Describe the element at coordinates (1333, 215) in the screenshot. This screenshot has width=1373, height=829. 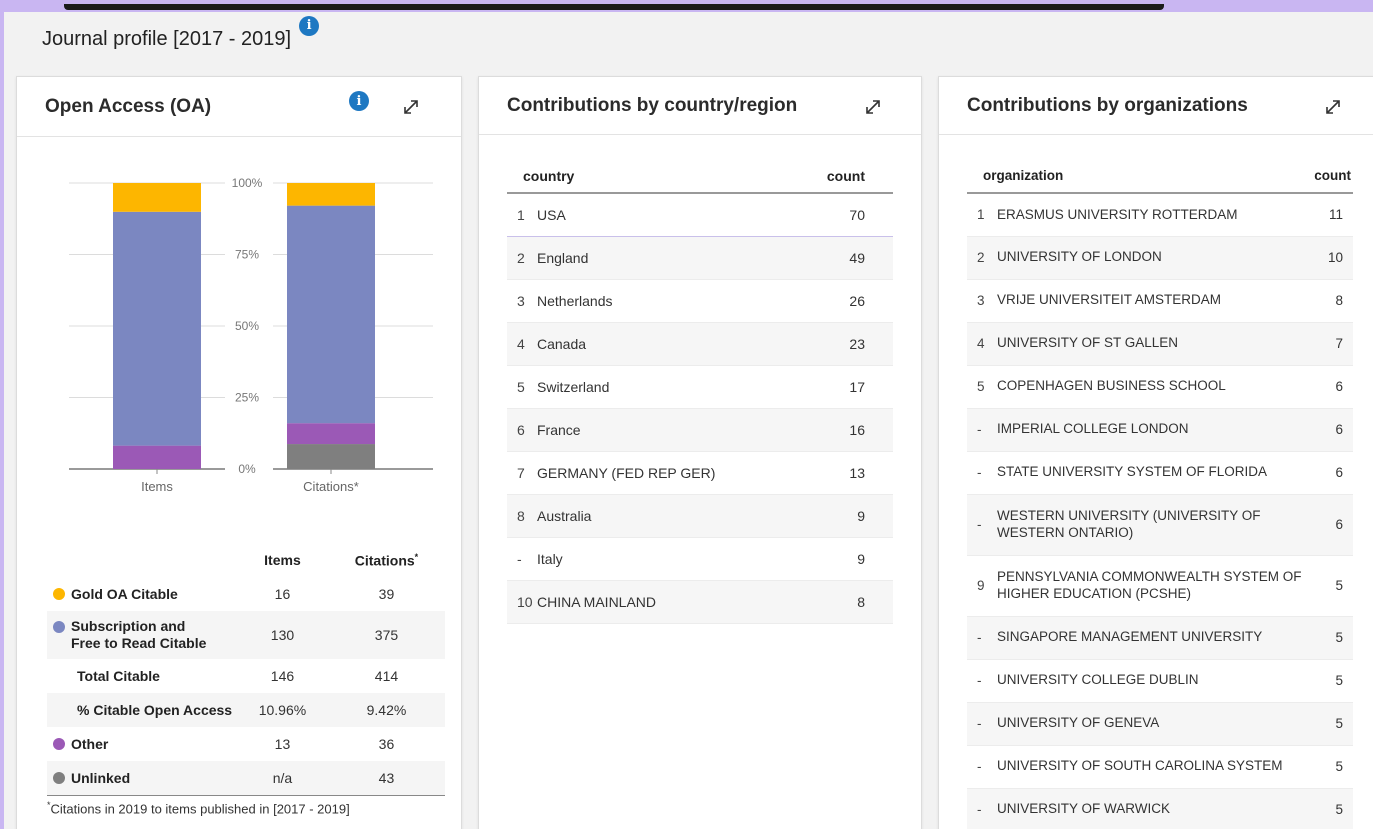
I see `count-cell: 11` at that location.